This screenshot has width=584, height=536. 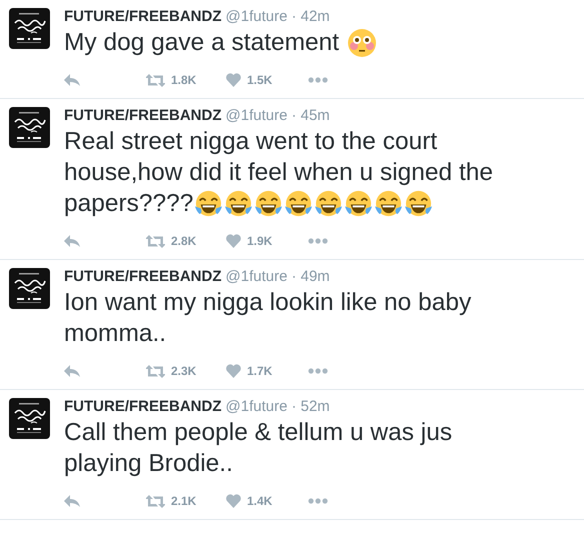 I want to click on tweet-time: · 42m, so click(x=310, y=16).